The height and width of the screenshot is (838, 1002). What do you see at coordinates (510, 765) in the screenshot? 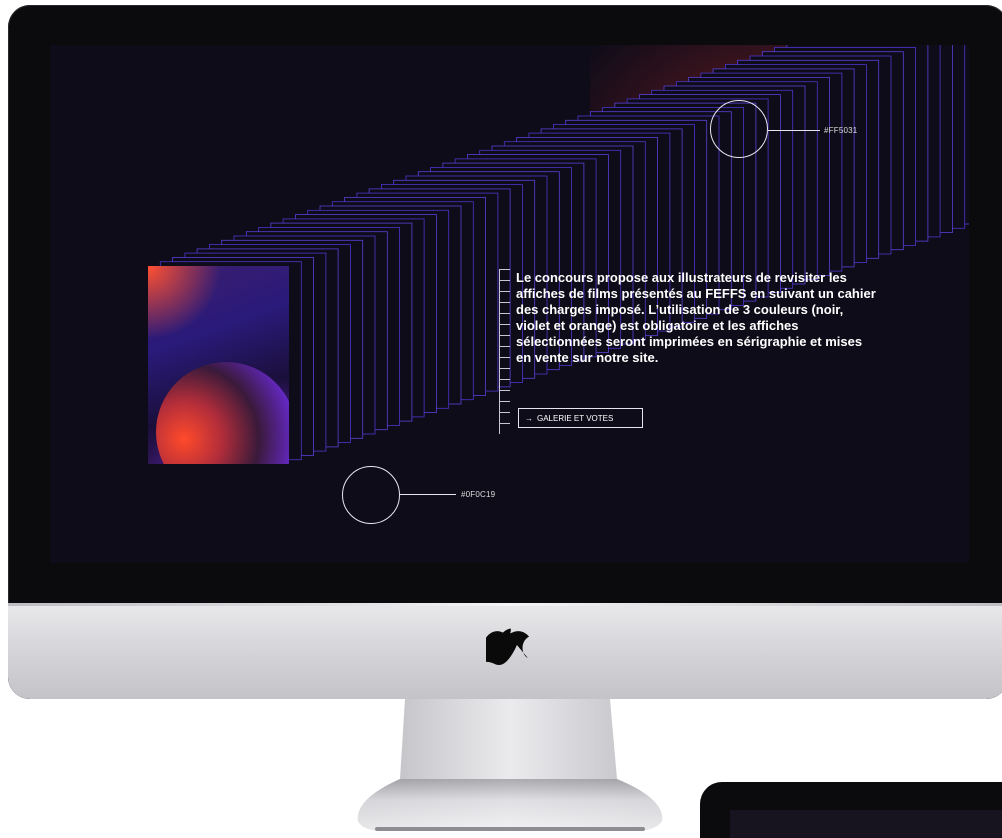
I see `imac-stand` at bounding box center [510, 765].